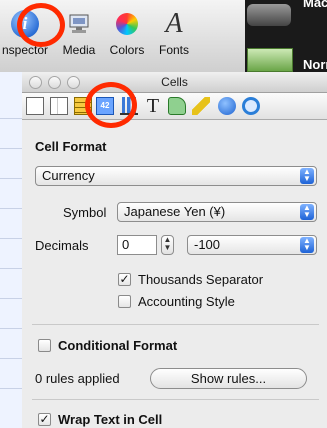 The width and height of the screenshot is (327, 428). Describe the element at coordinates (127, 50) in the screenshot. I see `toolbar-colors-label: Colors` at that location.